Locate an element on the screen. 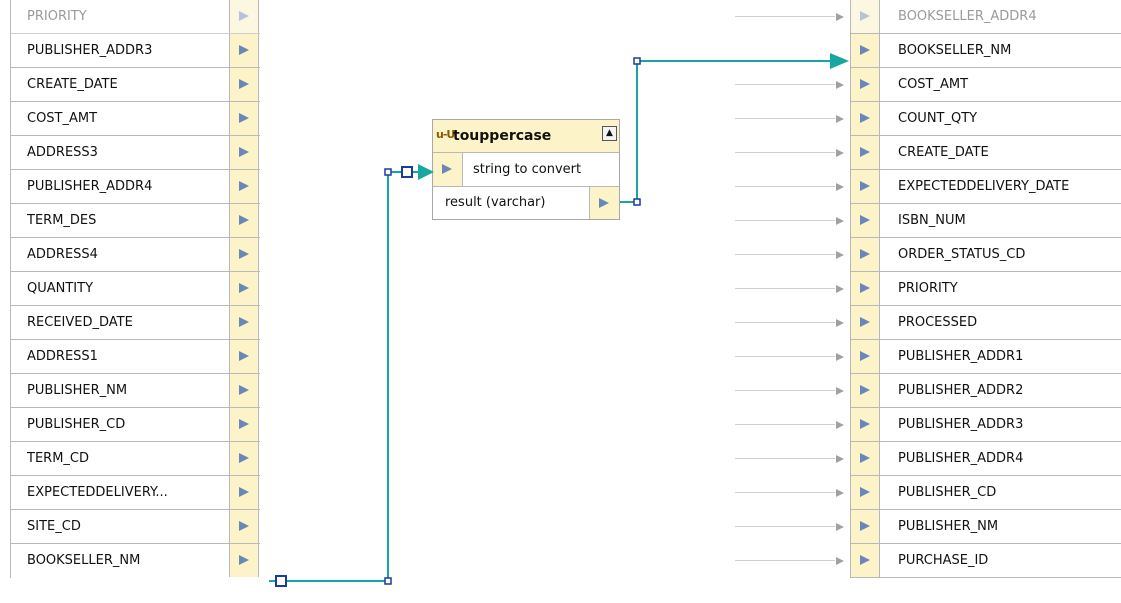 The width and height of the screenshot is (1121, 603). target-column-row: PRIORITY is located at coordinates (928, 289).